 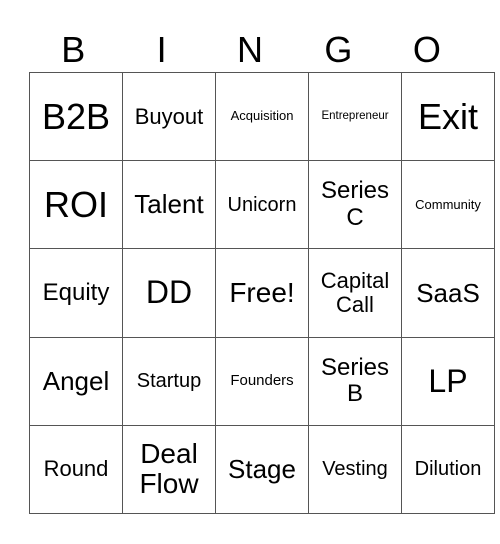 What do you see at coordinates (76, 381) in the screenshot?
I see `bingo-cell: Angel` at bounding box center [76, 381].